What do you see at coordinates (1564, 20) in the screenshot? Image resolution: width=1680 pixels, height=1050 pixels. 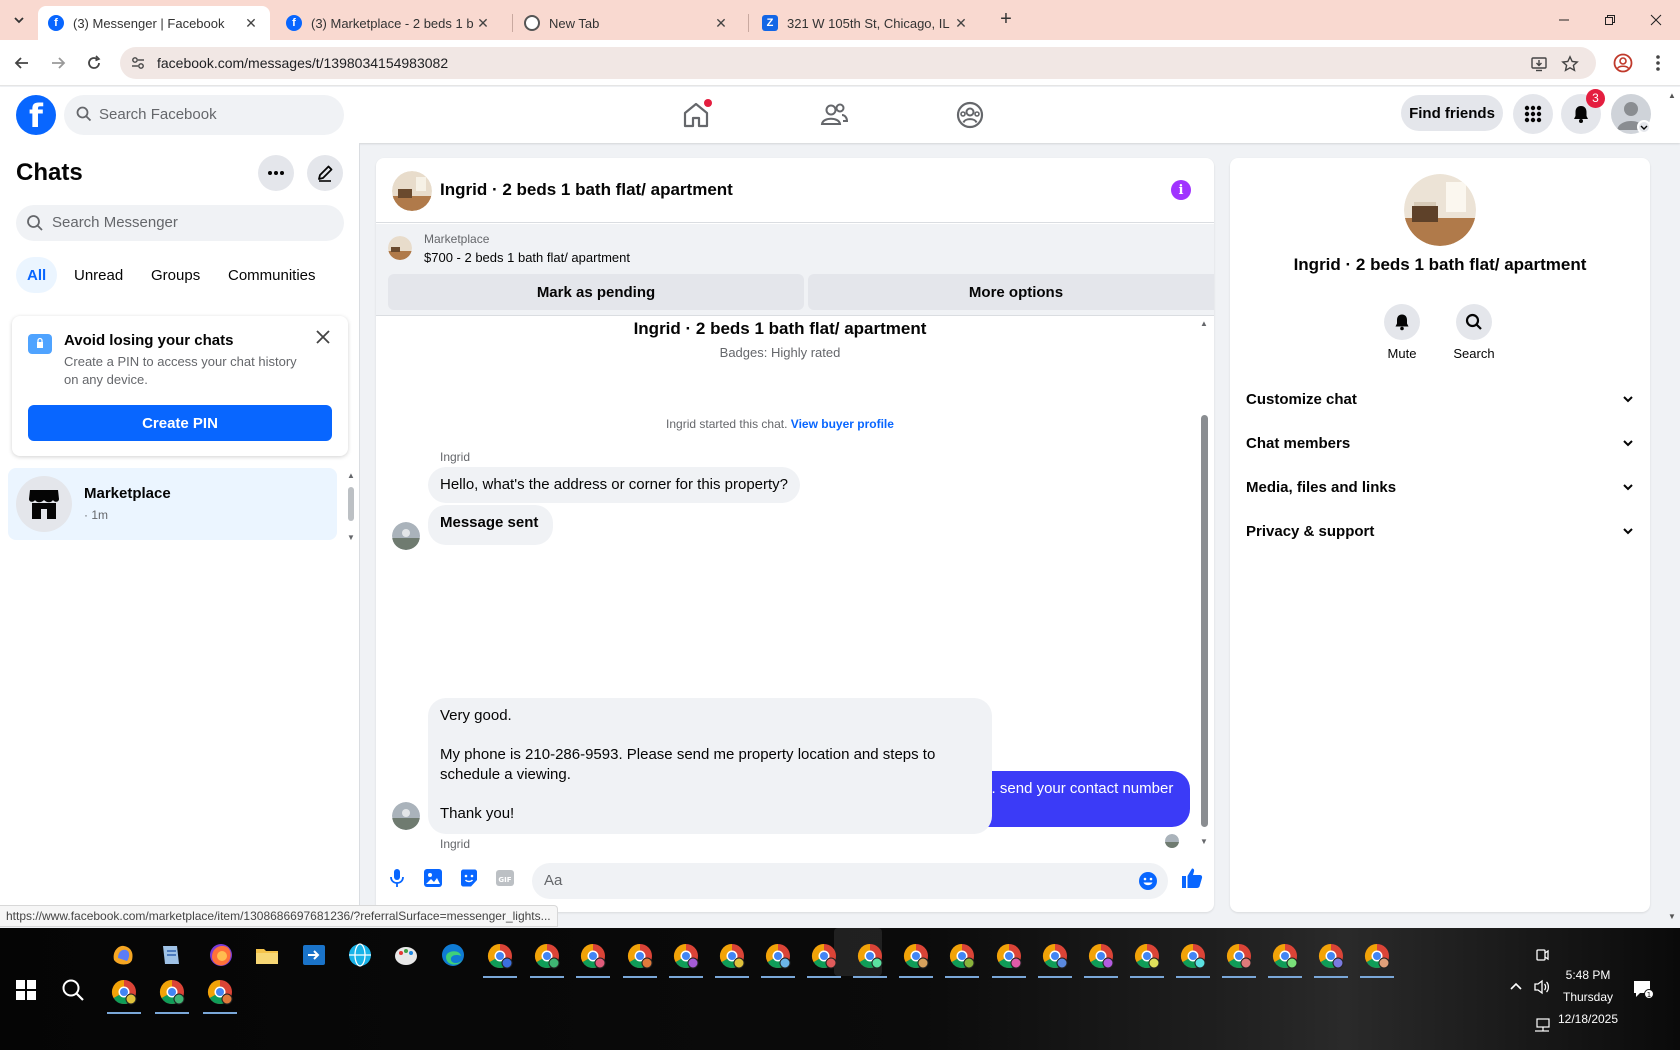 I see `minimize-button` at bounding box center [1564, 20].